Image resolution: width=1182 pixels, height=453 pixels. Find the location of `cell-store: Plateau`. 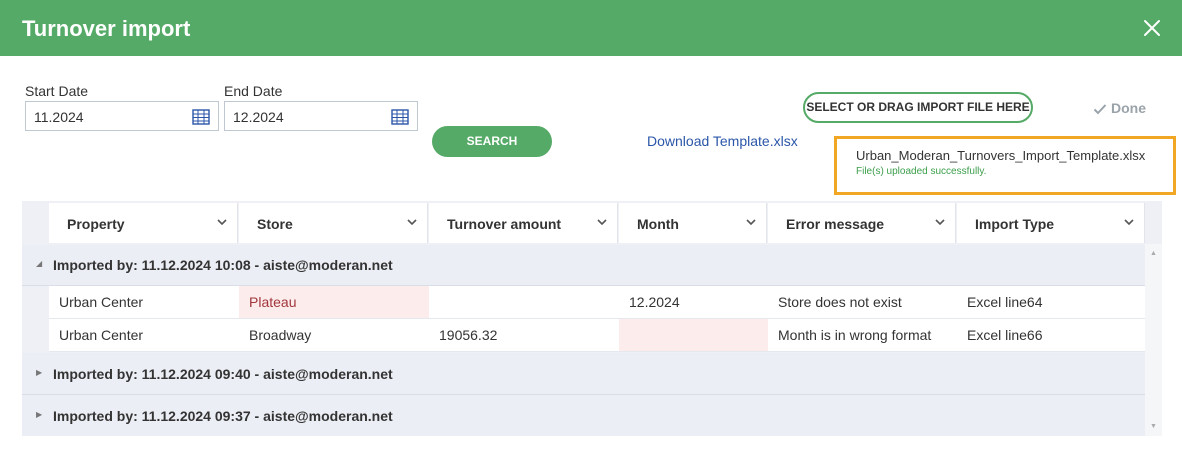

cell-store: Plateau is located at coordinates (334, 302).